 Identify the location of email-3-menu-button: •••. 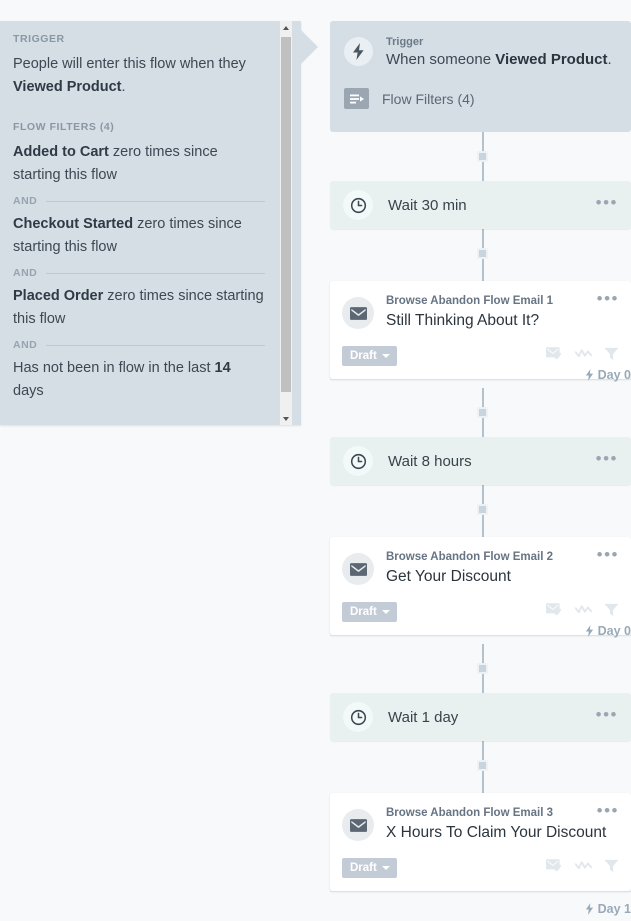
(608, 811).